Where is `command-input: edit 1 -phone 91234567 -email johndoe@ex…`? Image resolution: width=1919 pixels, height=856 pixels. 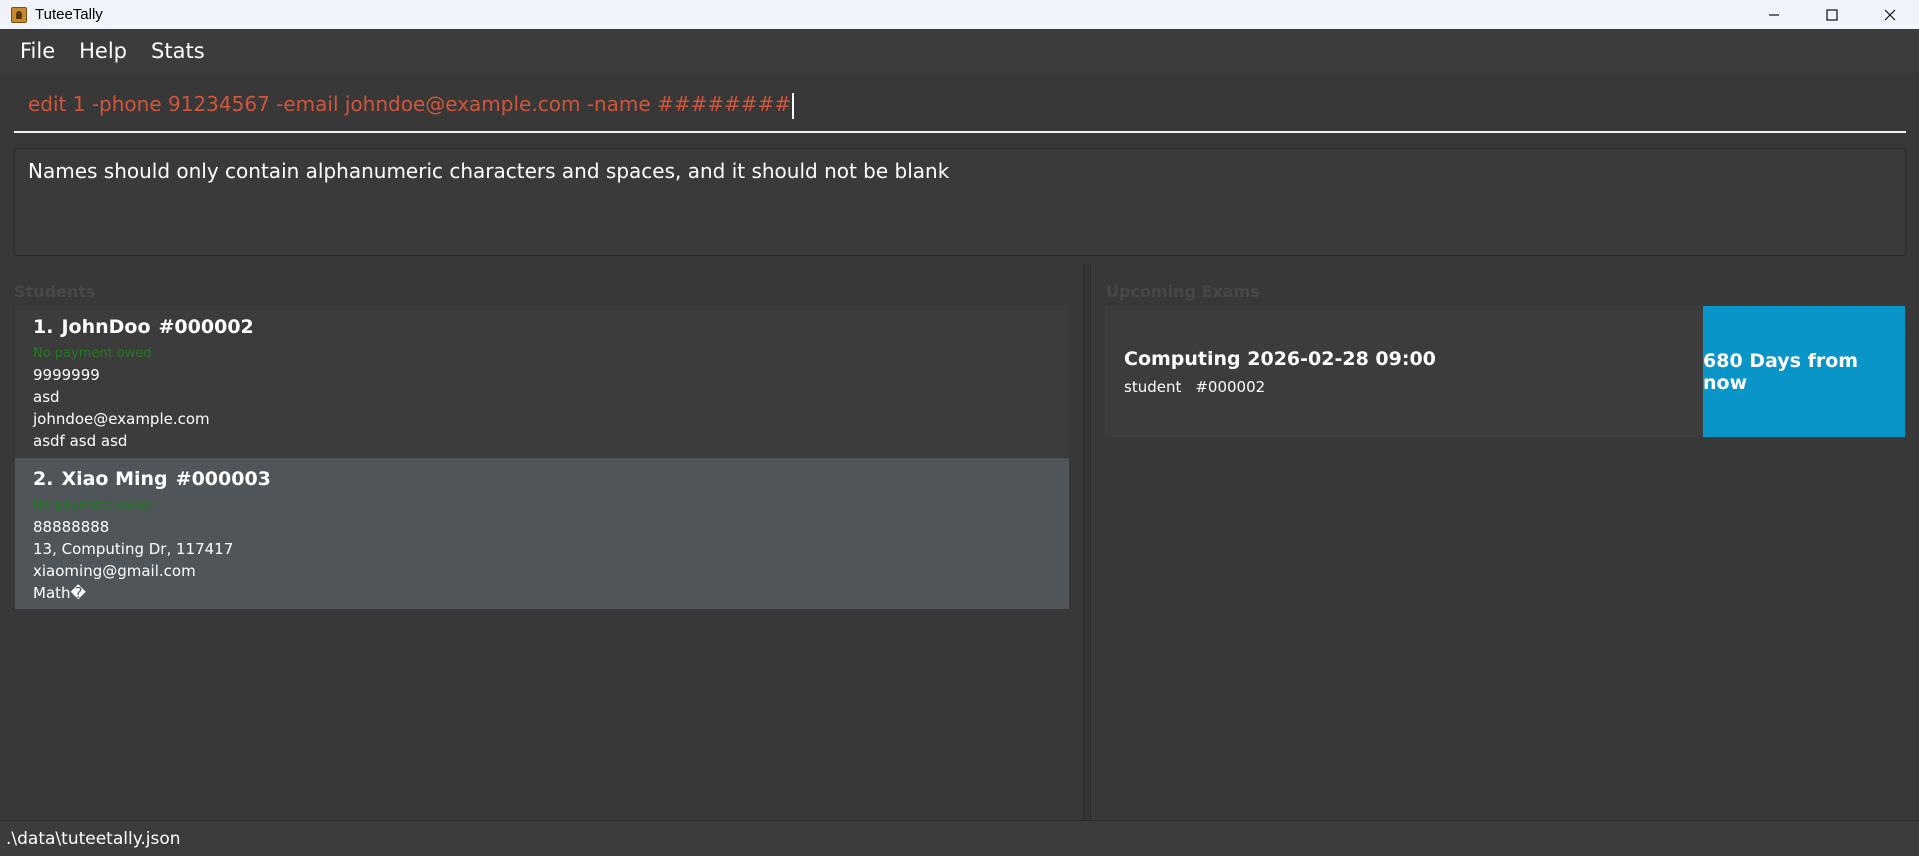 command-input: edit 1 -phone 91234567 -email johndoe@ex… is located at coordinates (958, 105).